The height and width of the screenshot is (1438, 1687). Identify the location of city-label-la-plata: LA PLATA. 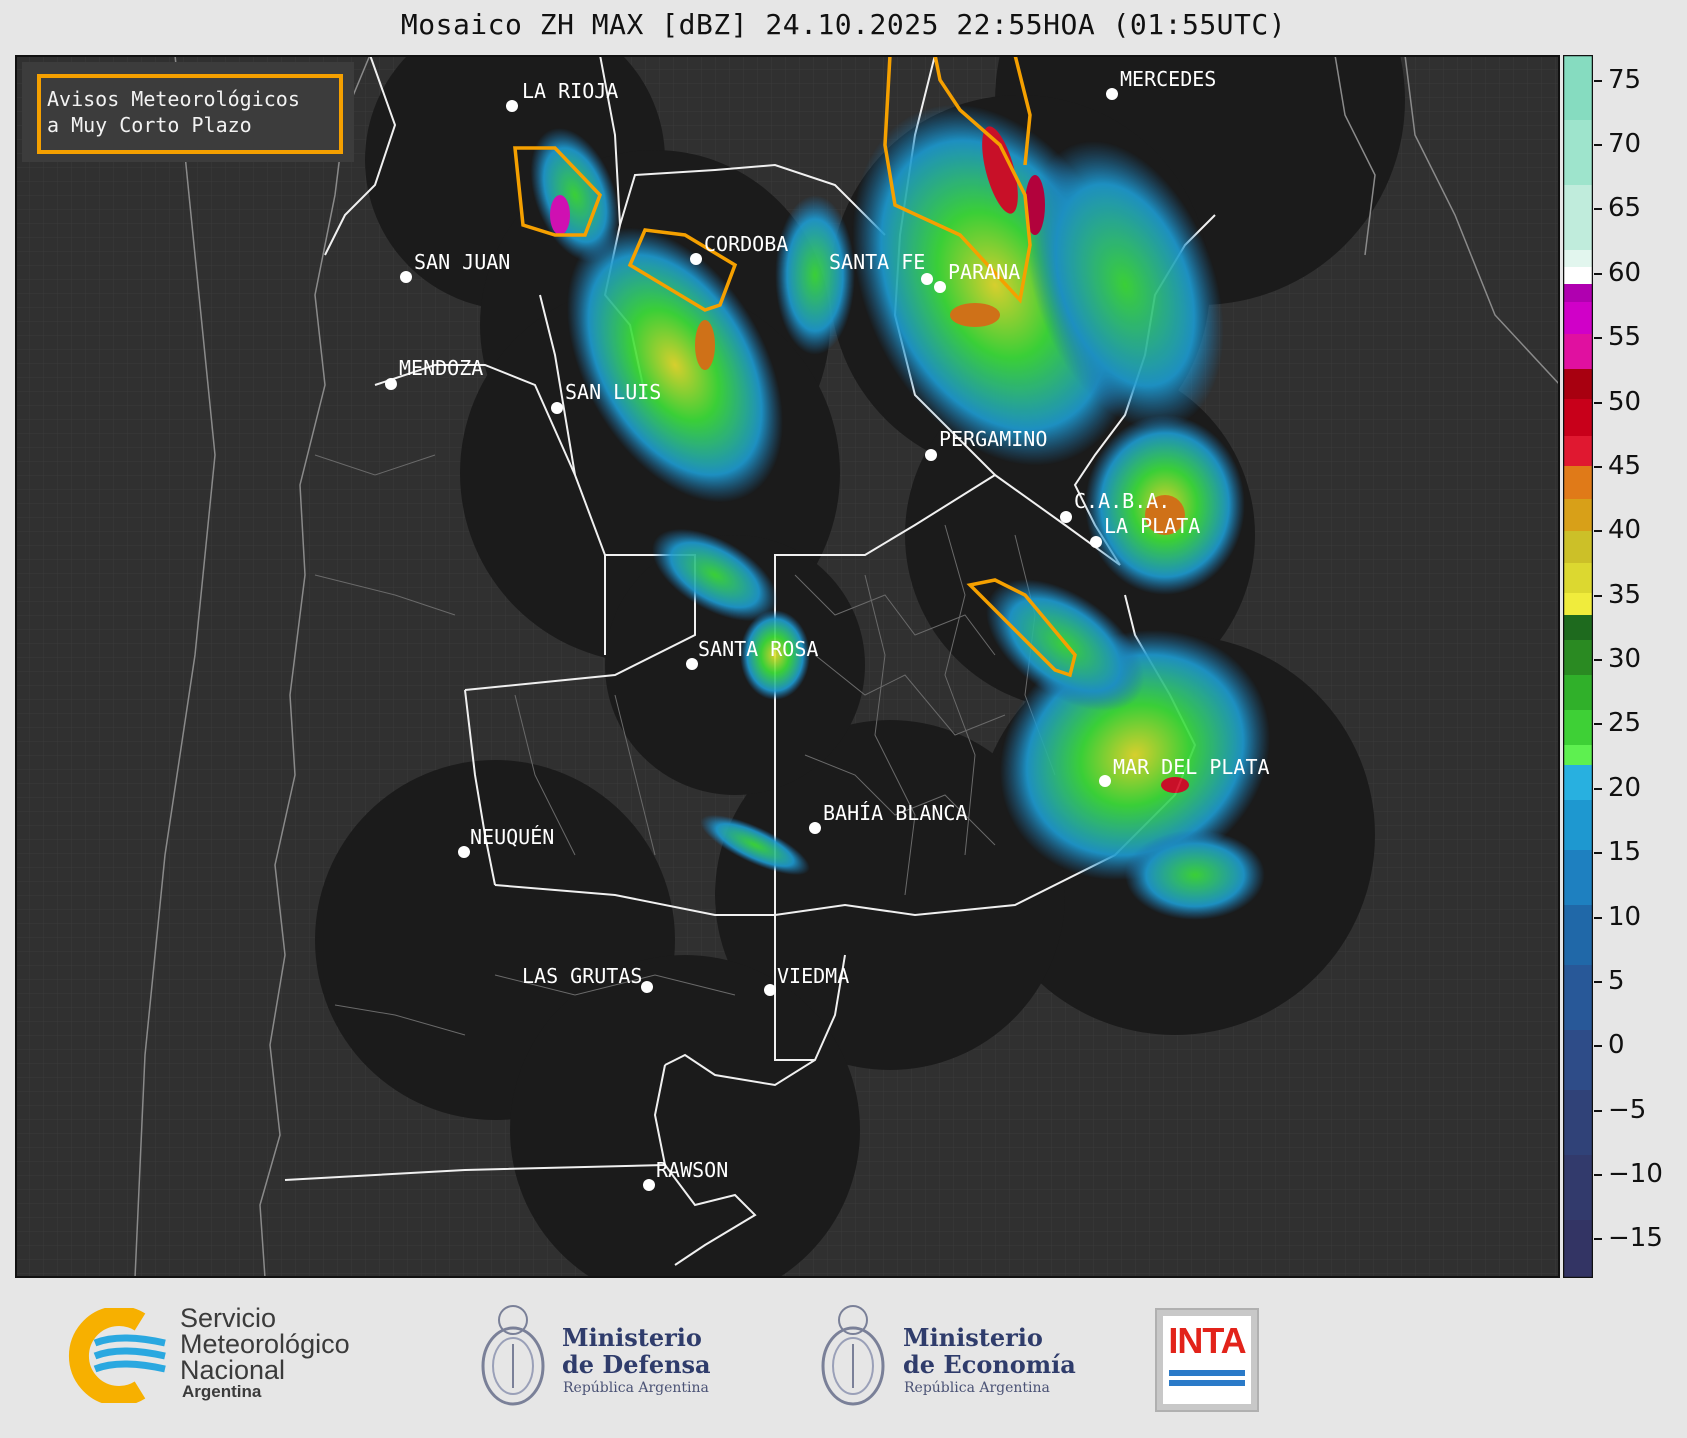
(1152, 526).